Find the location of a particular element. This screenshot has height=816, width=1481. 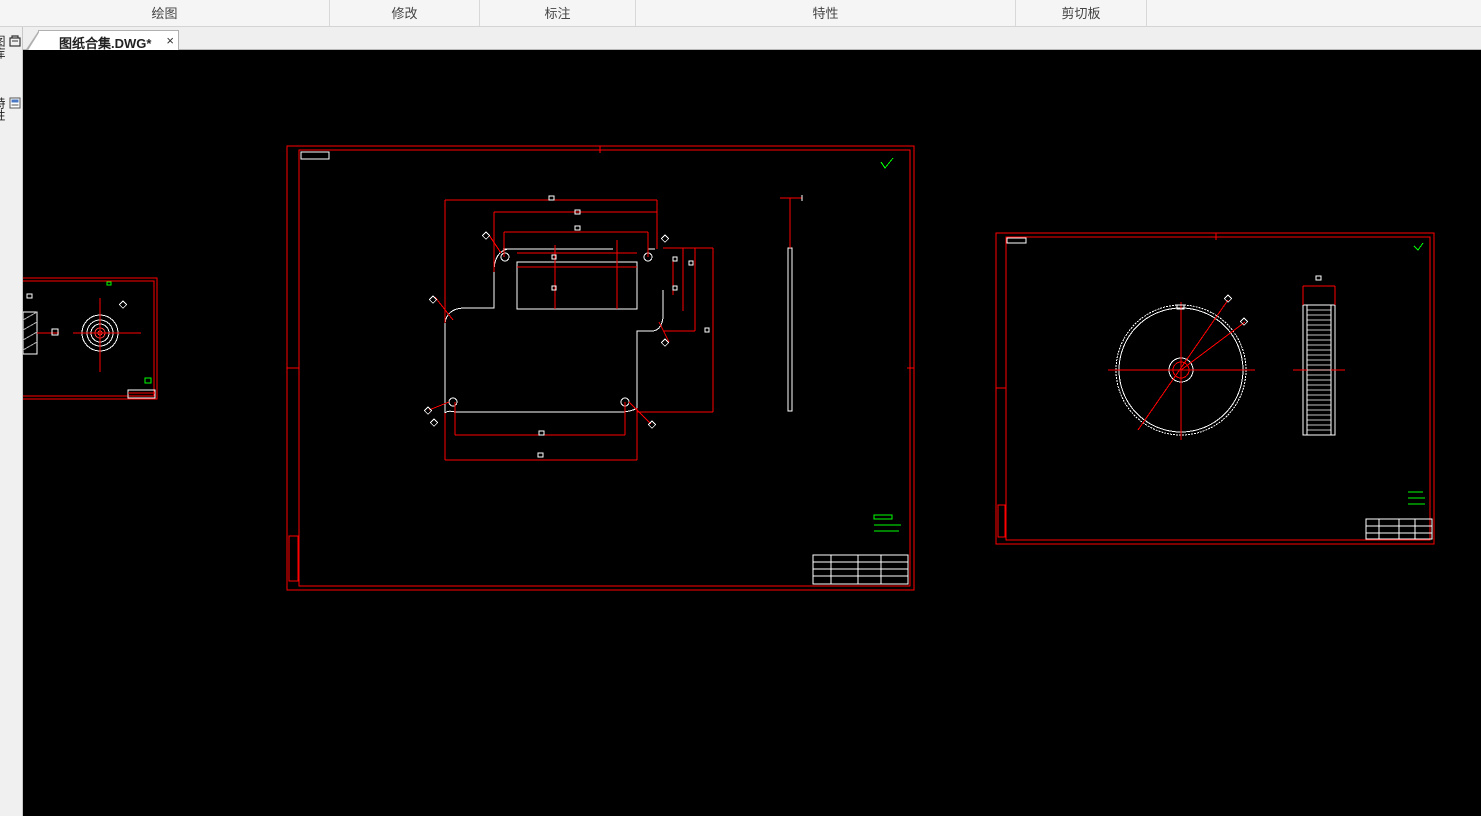

ribbon-group-properties-label: 特性 is located at coordinates (825, 13).